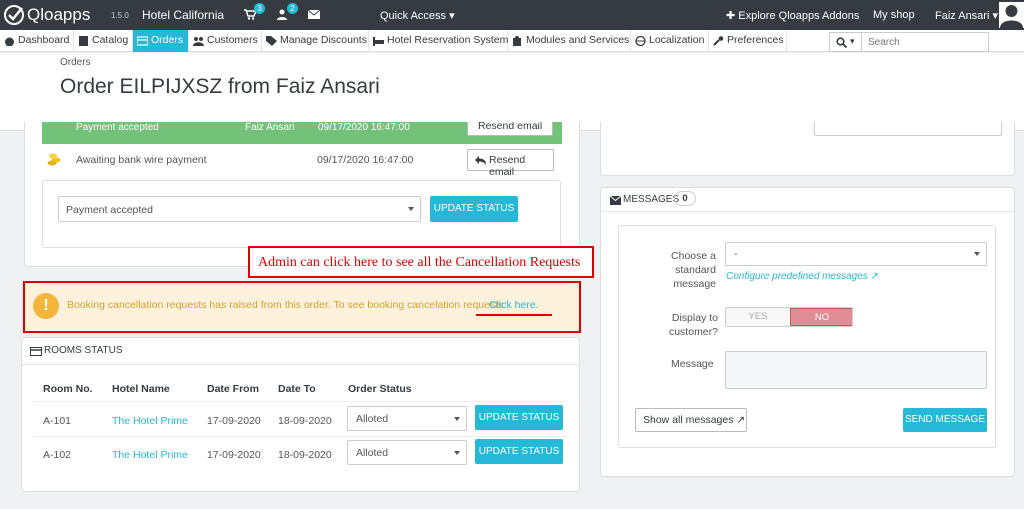  I want to click on partial-input, so click(908, 129).